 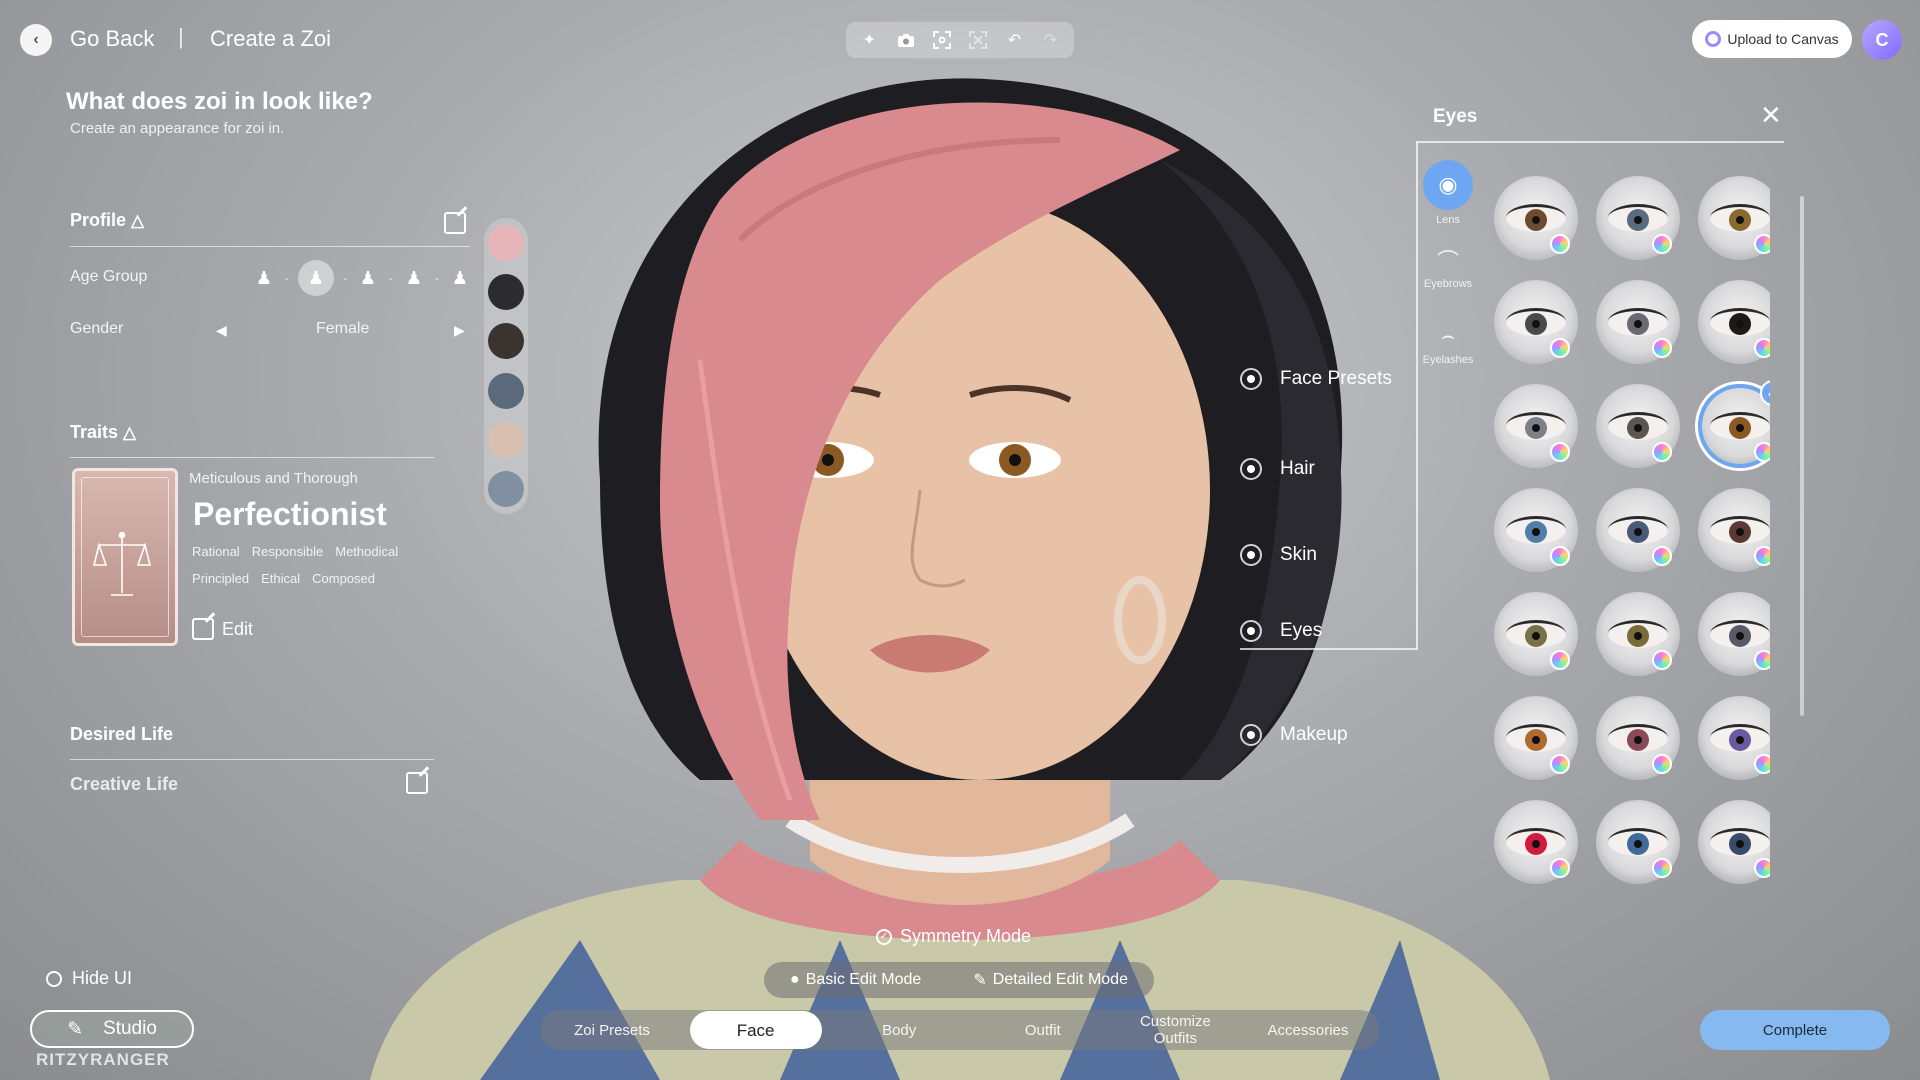 What do you see at coordinates (1175, 1030) in the screenshot?
I see `tab-customize-outfits: Customize Outfits` at bounding box center [1175, 1030].